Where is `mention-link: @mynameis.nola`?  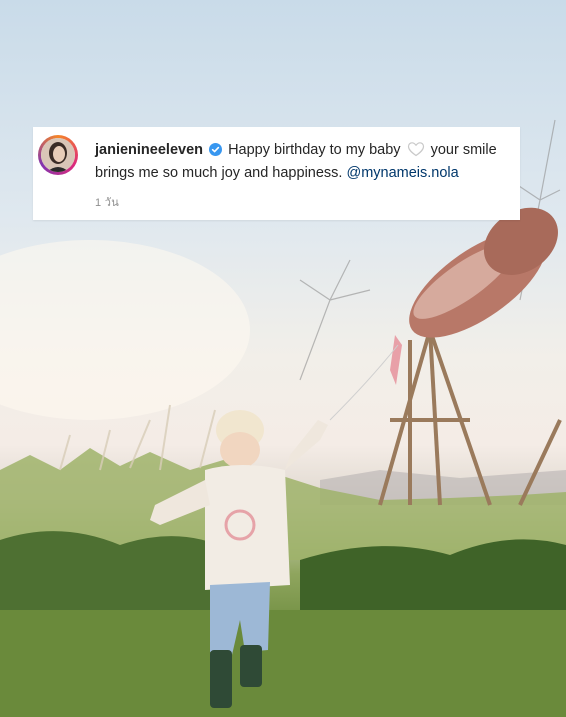 mention-link: @mynameis.nola is located at coordinates (402, 173).